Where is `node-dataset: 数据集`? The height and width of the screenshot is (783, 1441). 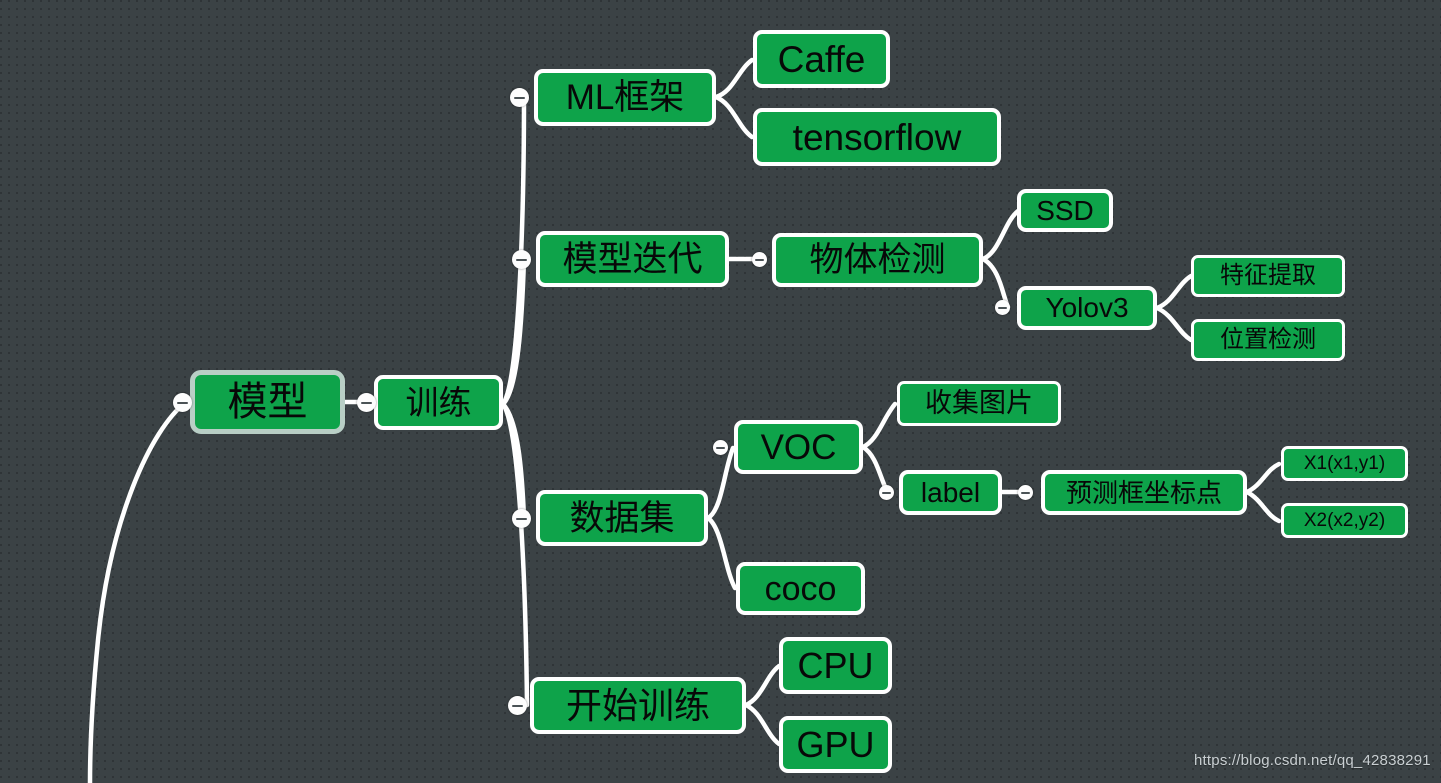 node-dataset: 数据集 is located at coordinates (622, 518).